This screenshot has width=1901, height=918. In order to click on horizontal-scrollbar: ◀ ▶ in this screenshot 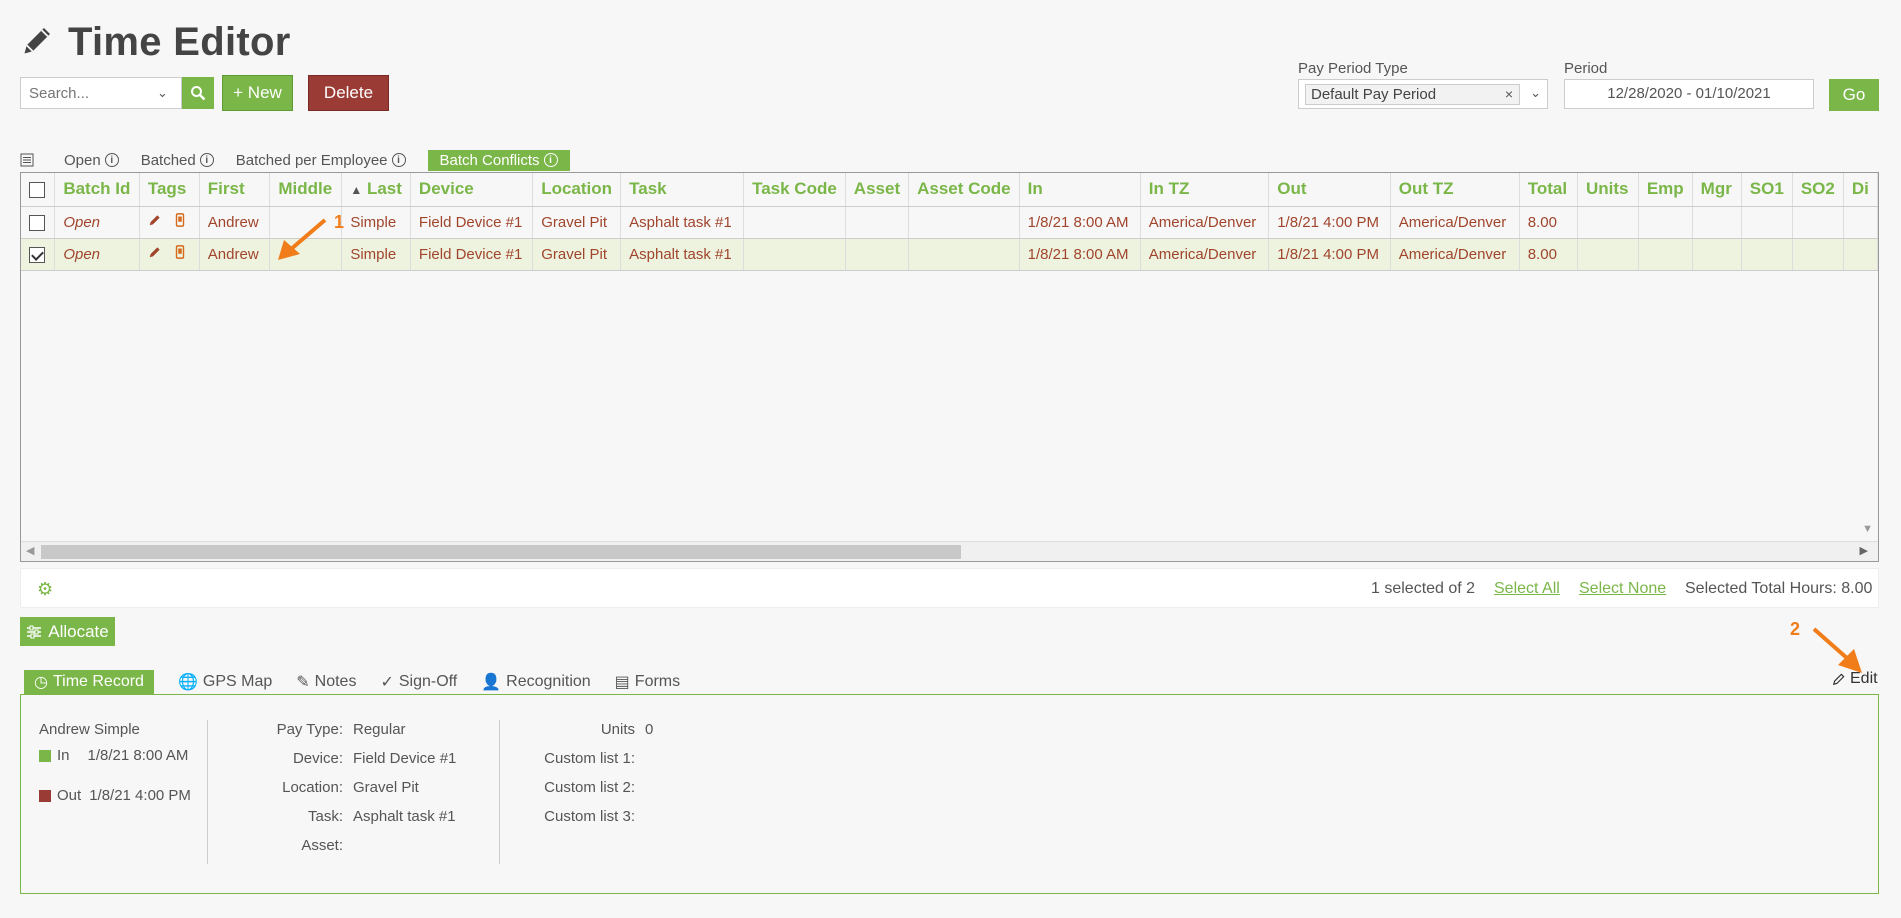, I will do `click(949, 551)`.